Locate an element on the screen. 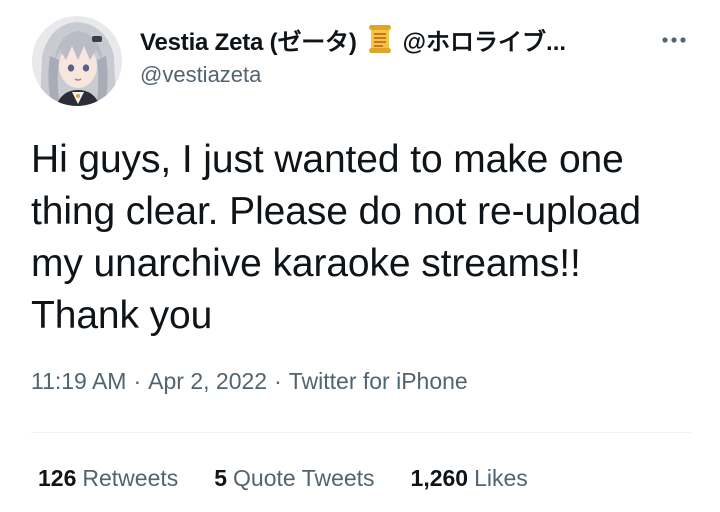 The height and width of the screenshot is (512, 720). avatar-image is located at coordinates (77, 61).